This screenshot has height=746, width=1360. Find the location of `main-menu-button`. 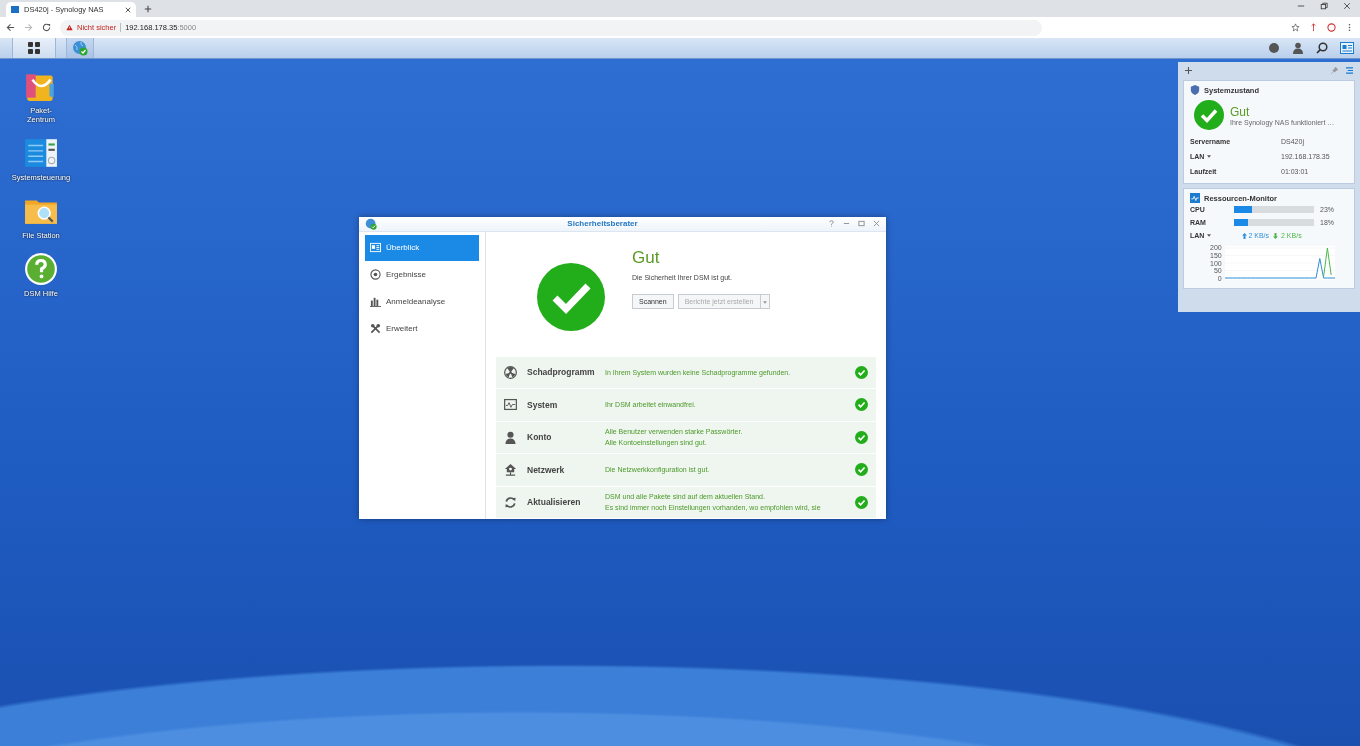

main-menu-button is located at coordinates (34, 48).